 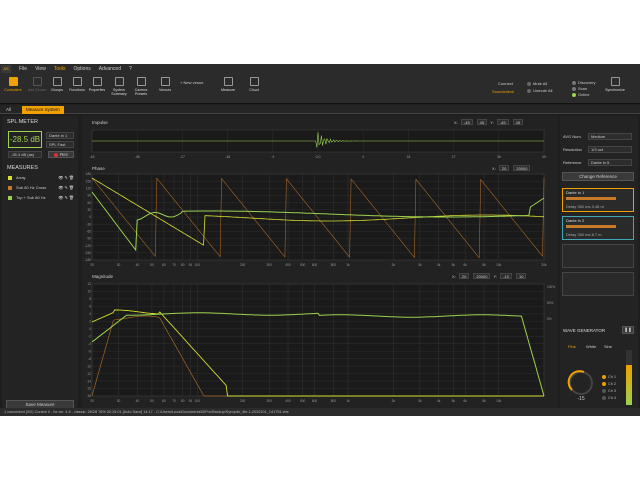 What do you see at coordinates (119, 265) in the screenshot?
I see `x-tick-label: 30` at bounding box center [119, 265].